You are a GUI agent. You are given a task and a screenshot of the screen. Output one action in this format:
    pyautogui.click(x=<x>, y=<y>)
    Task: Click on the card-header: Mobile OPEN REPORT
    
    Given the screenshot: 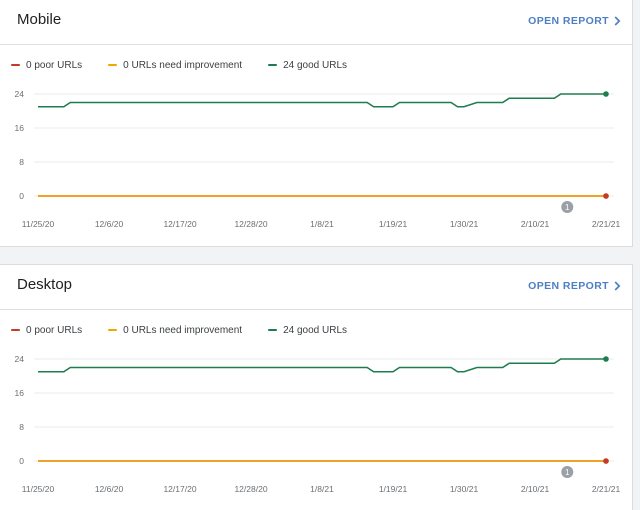 What is the action you would take?
    pyautogui.click(x=316, y=22)
    